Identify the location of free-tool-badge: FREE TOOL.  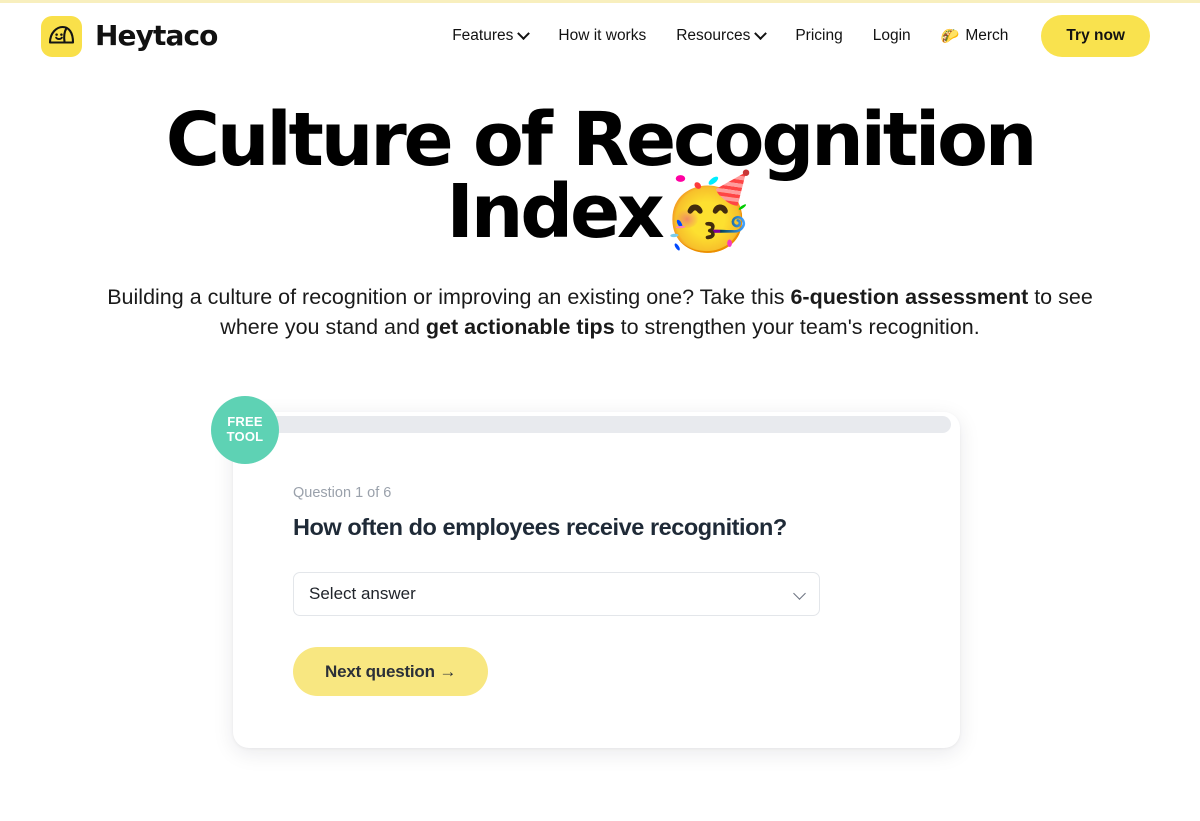
(245, 430).